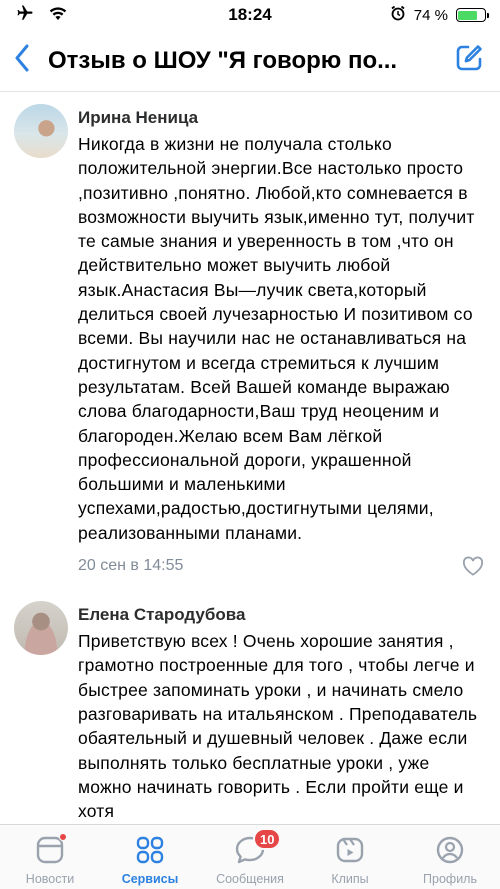 Image resolution: width=500 pixels, height=889 pixels. What do you see at coordinates (282, 118) in the screenshot?
I see `comment-author: Ирина Неница` at bounding box center [282, 118].